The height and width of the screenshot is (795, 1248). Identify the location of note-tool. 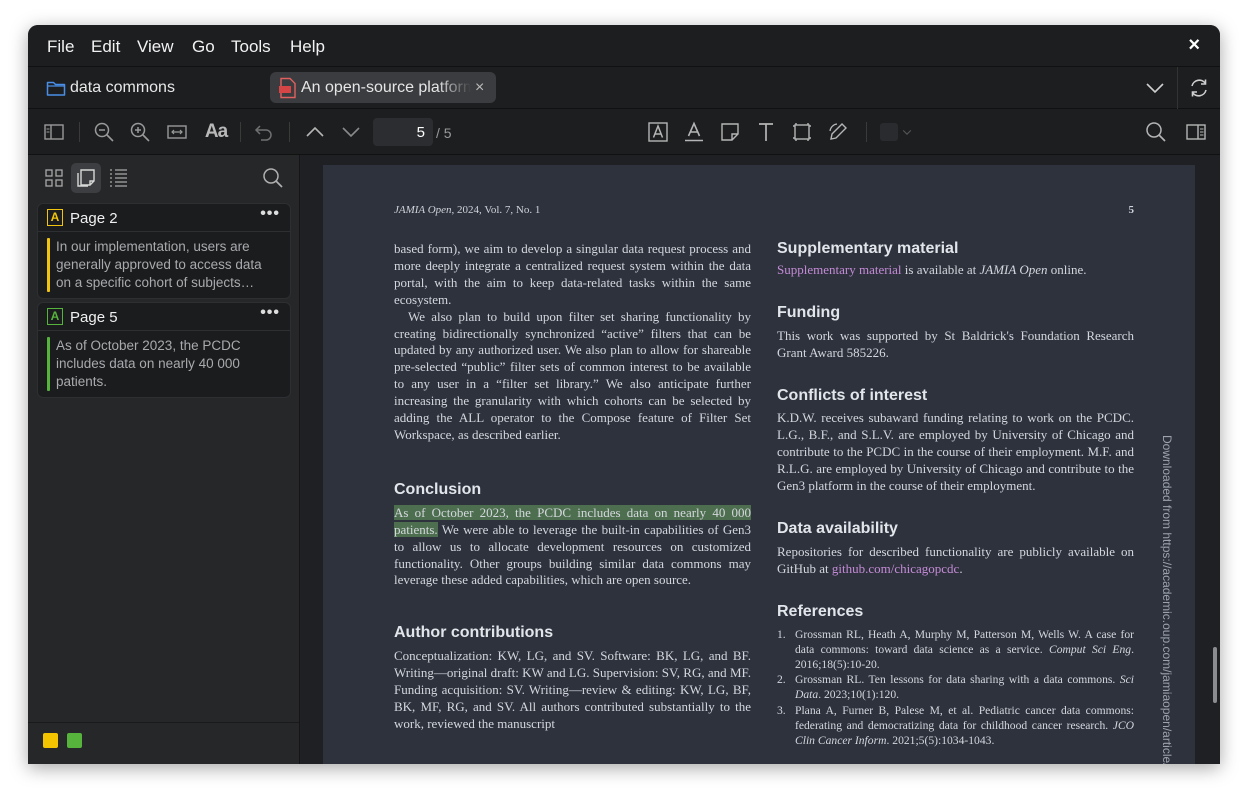
(730, 132).